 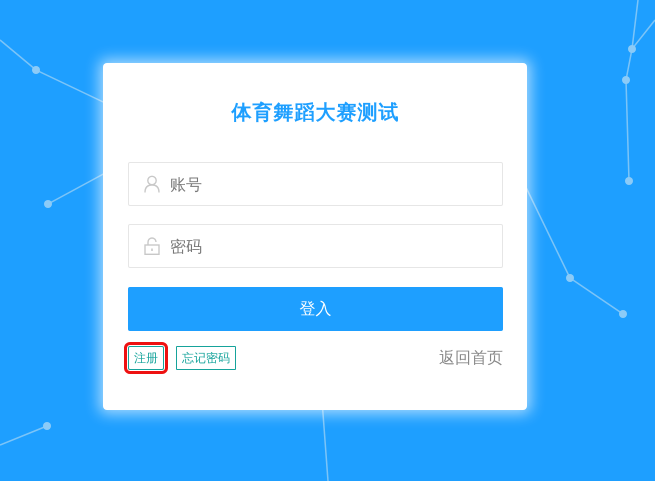 I want to click on link-button: 忘记密码, so click(x=206, y=358).